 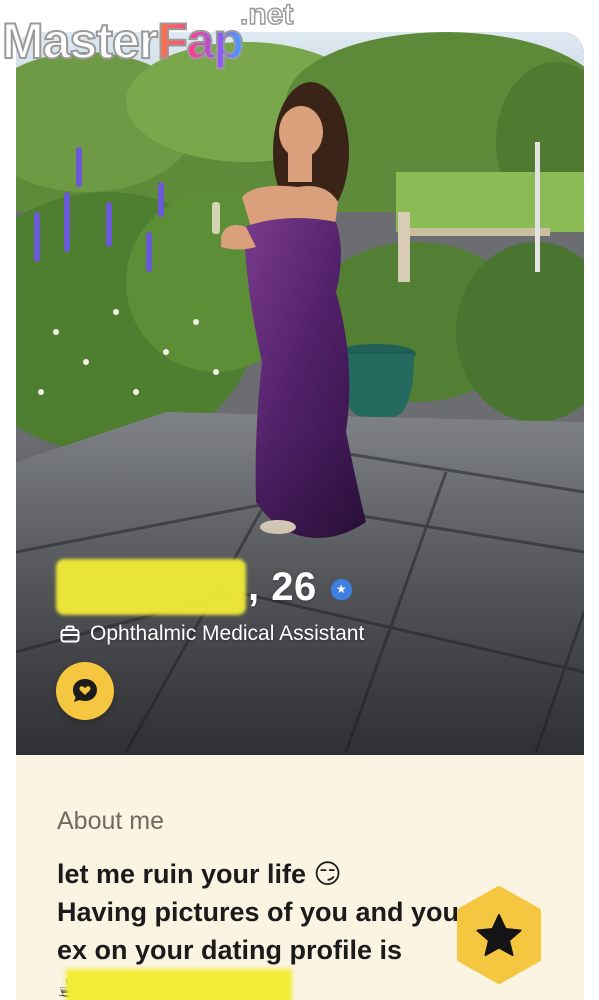 I want to click on watermark-logo: MasterFap, so click(x=123, y=41).